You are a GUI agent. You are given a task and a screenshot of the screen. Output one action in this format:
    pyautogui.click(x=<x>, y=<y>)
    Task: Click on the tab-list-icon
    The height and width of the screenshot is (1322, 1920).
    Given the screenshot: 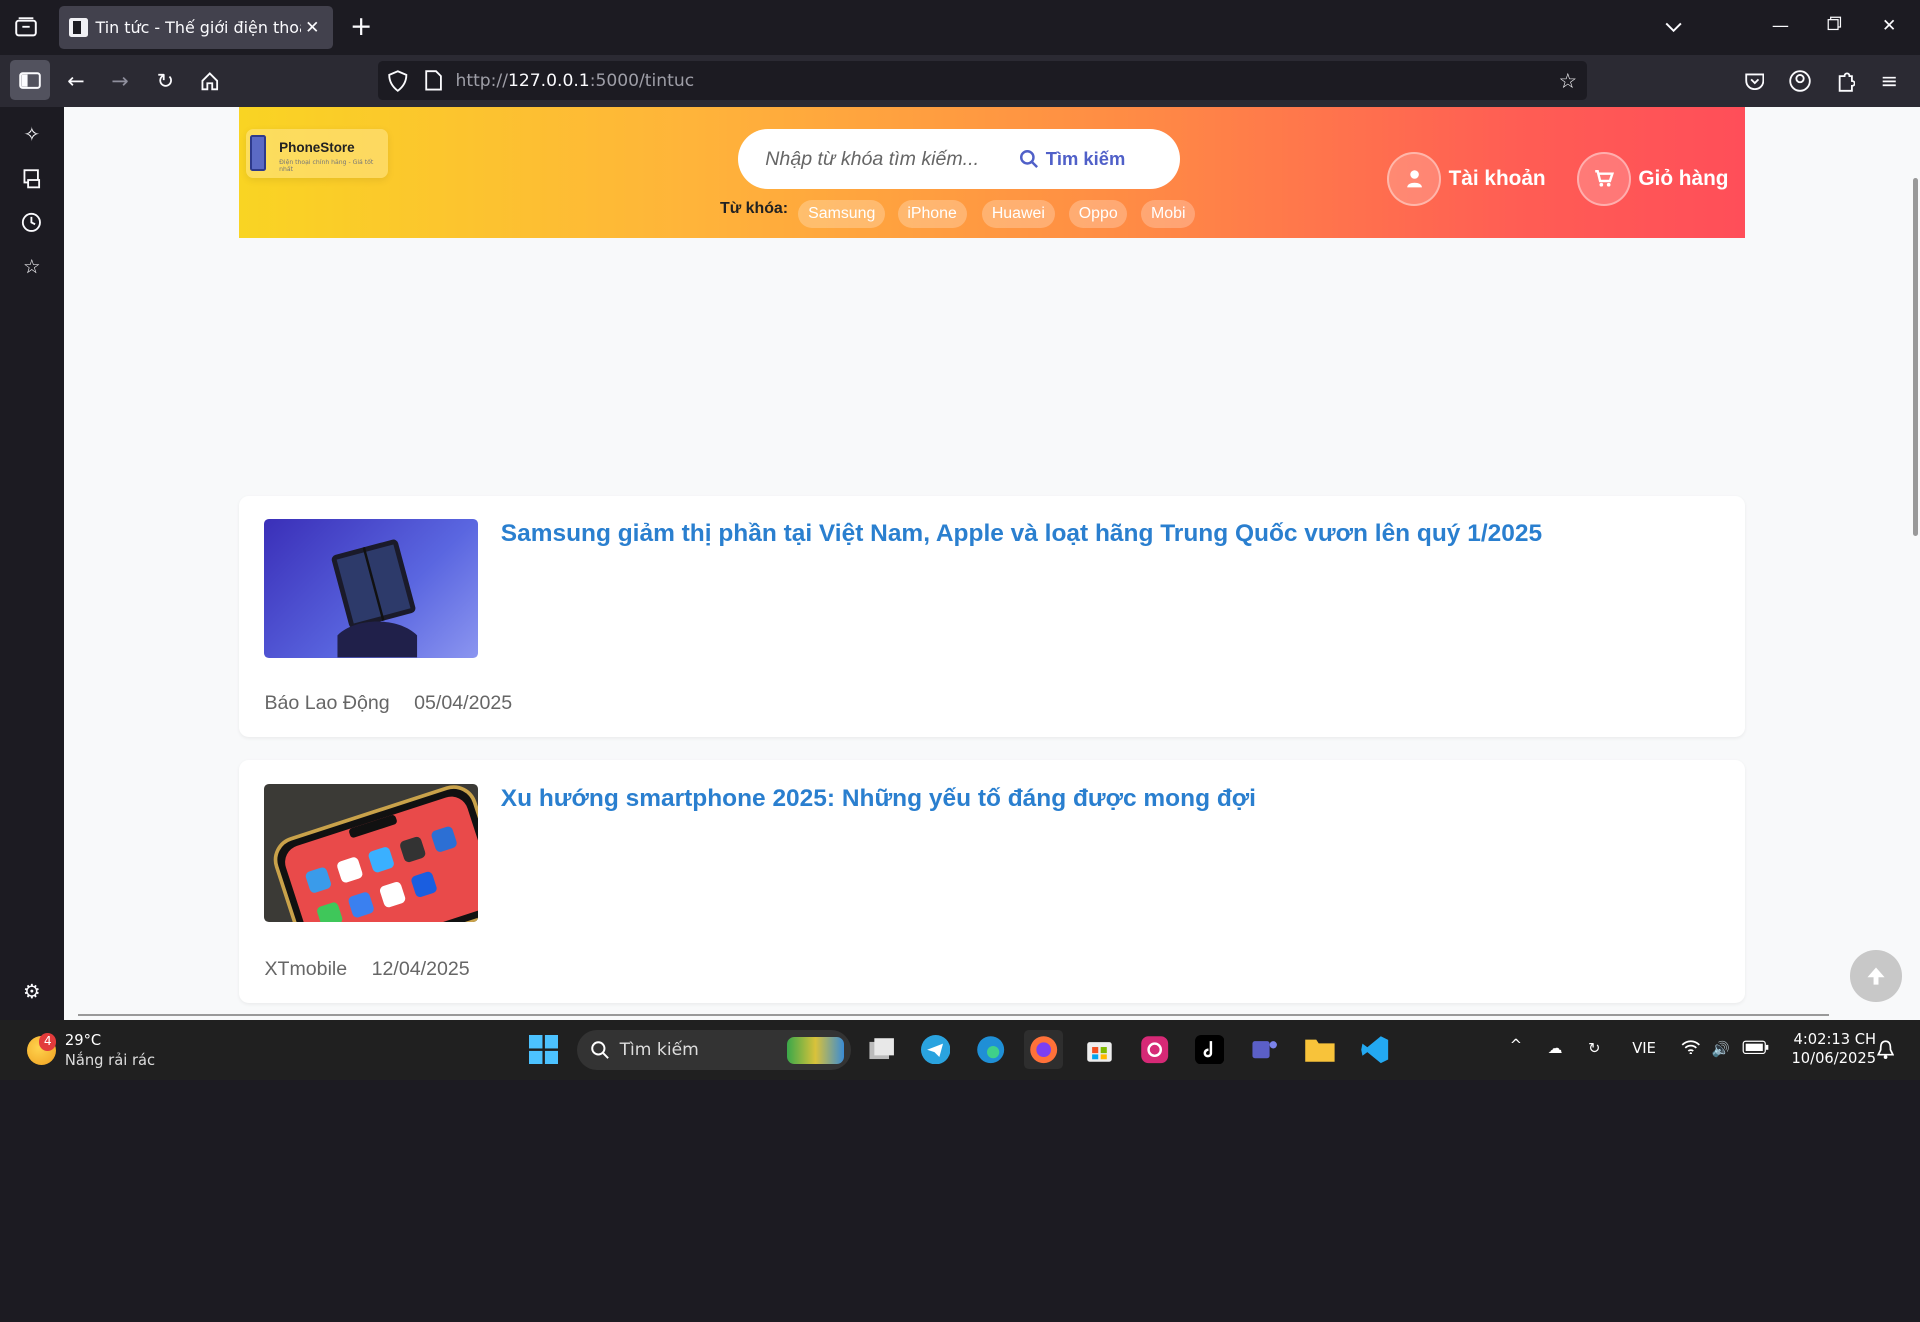 What is the action you would take?
    pyautogui.click(x=25, y=27)
    